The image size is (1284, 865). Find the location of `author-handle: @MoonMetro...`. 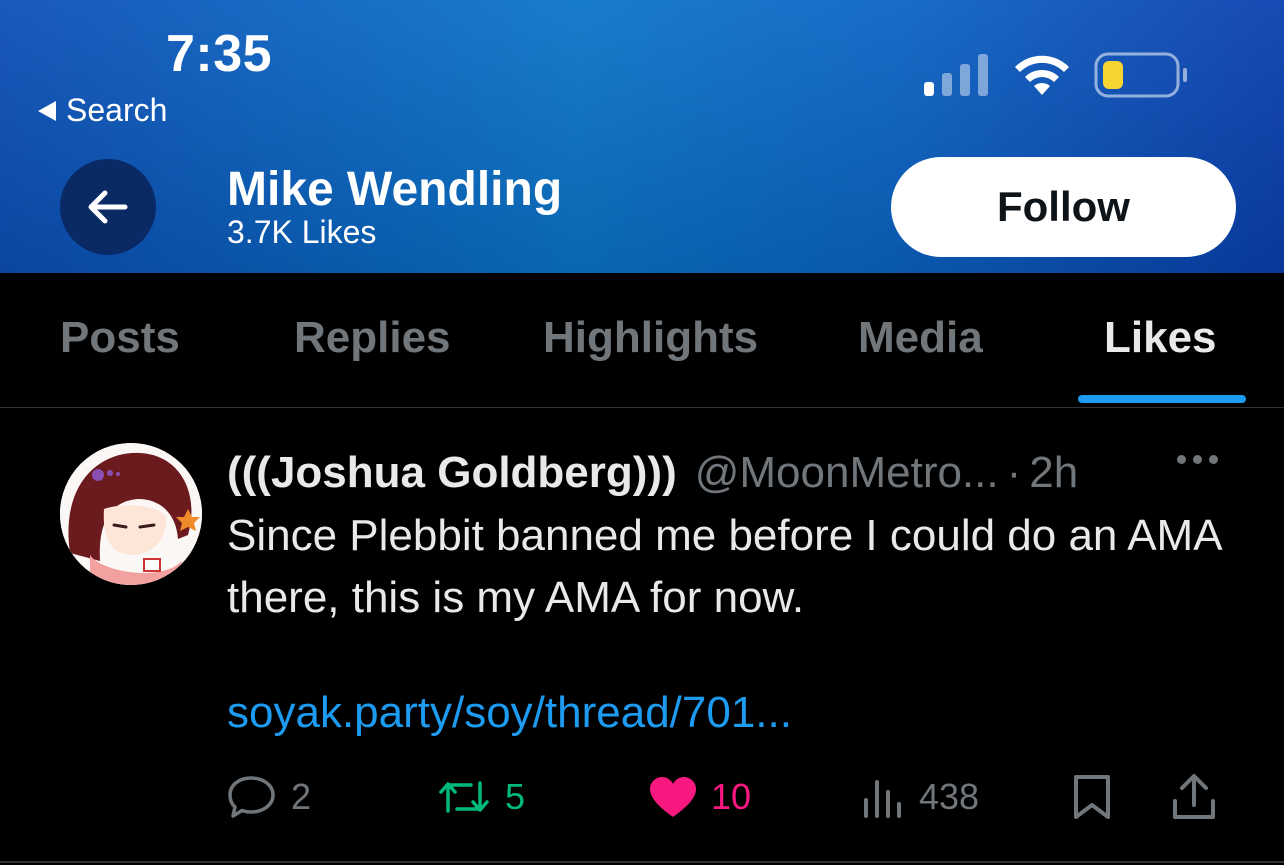

author-handle: @MoonMetro... is located at coordinates (847, 473).